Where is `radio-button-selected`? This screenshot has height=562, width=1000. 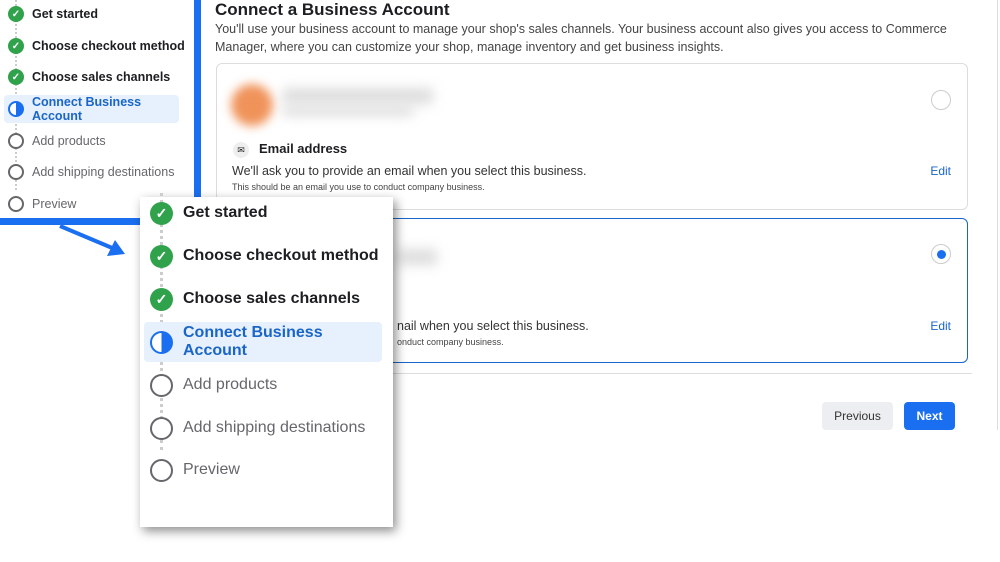 radio-button-selected is located at coordinates (941, 254).